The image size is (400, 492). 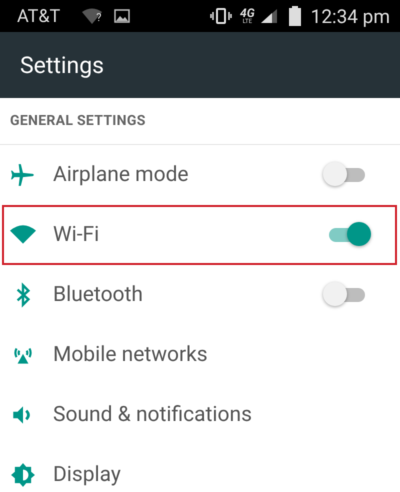 What do you see at coordinates (350, 16) in the screenshot?
I see `clock-time: 12:34 pm` at bounding box center [350, 16].